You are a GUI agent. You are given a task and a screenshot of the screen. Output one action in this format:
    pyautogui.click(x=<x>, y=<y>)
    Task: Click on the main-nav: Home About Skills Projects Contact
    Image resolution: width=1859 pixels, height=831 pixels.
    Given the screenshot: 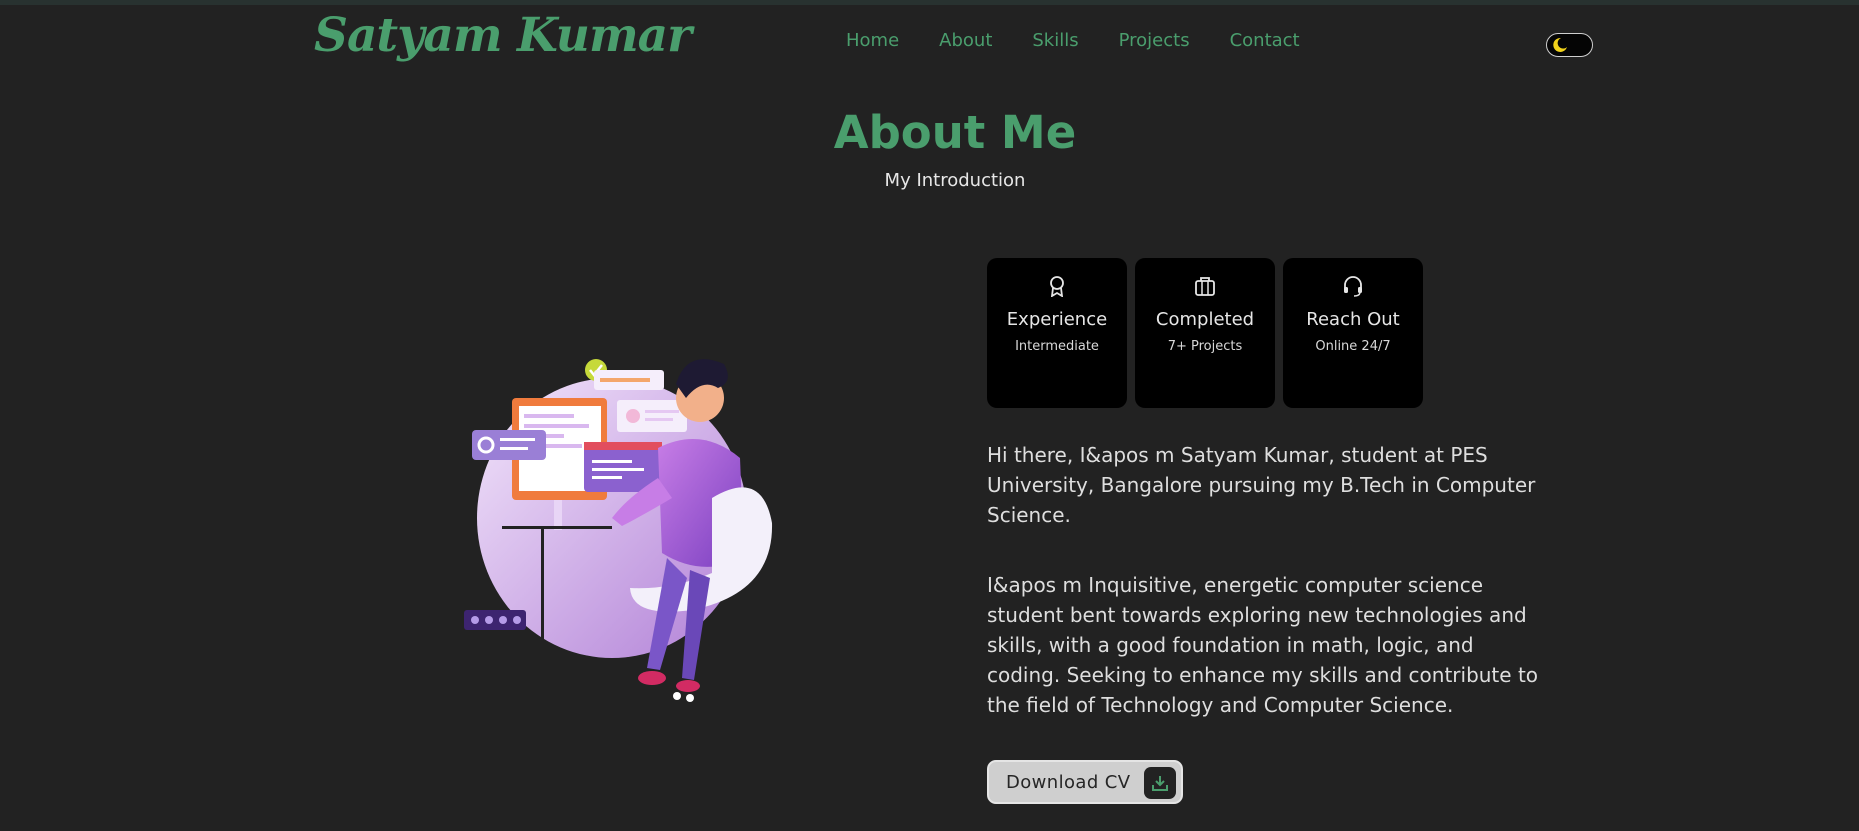 What is the action you would take?
    pyautogui.click(x=1073, y=40)
    